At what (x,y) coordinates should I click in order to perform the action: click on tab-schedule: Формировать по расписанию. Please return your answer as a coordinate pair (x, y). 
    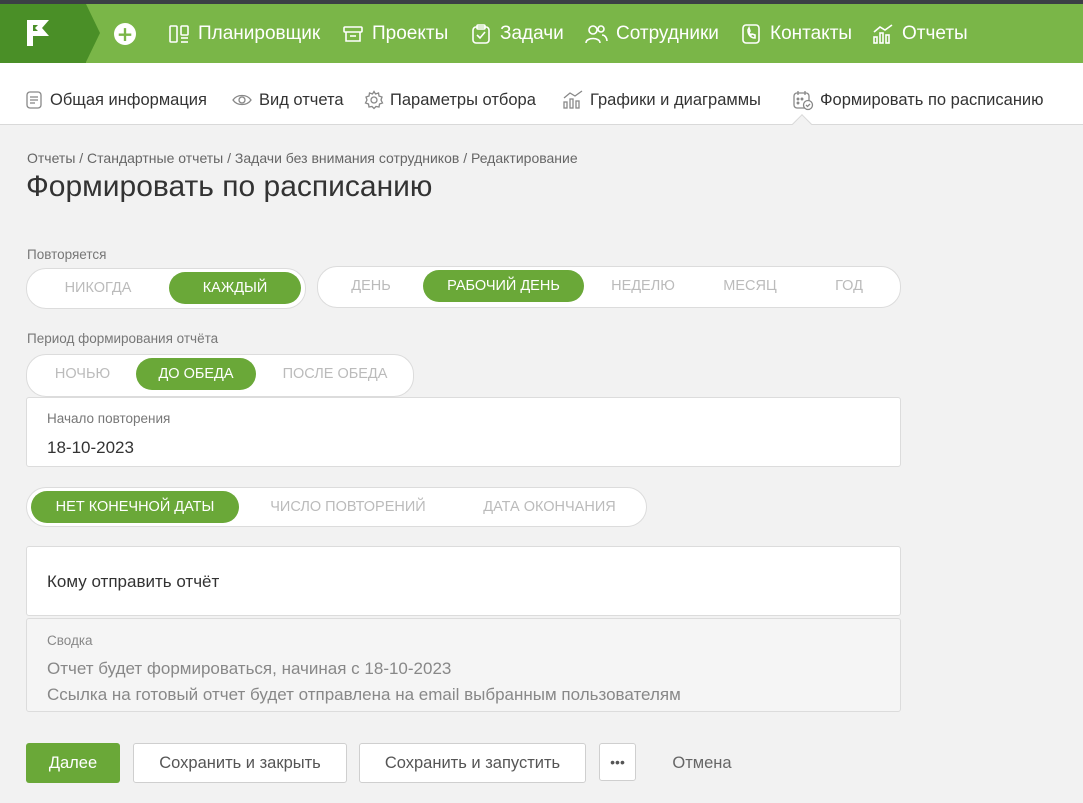
    Looking at the image, I should click on (918, 100).